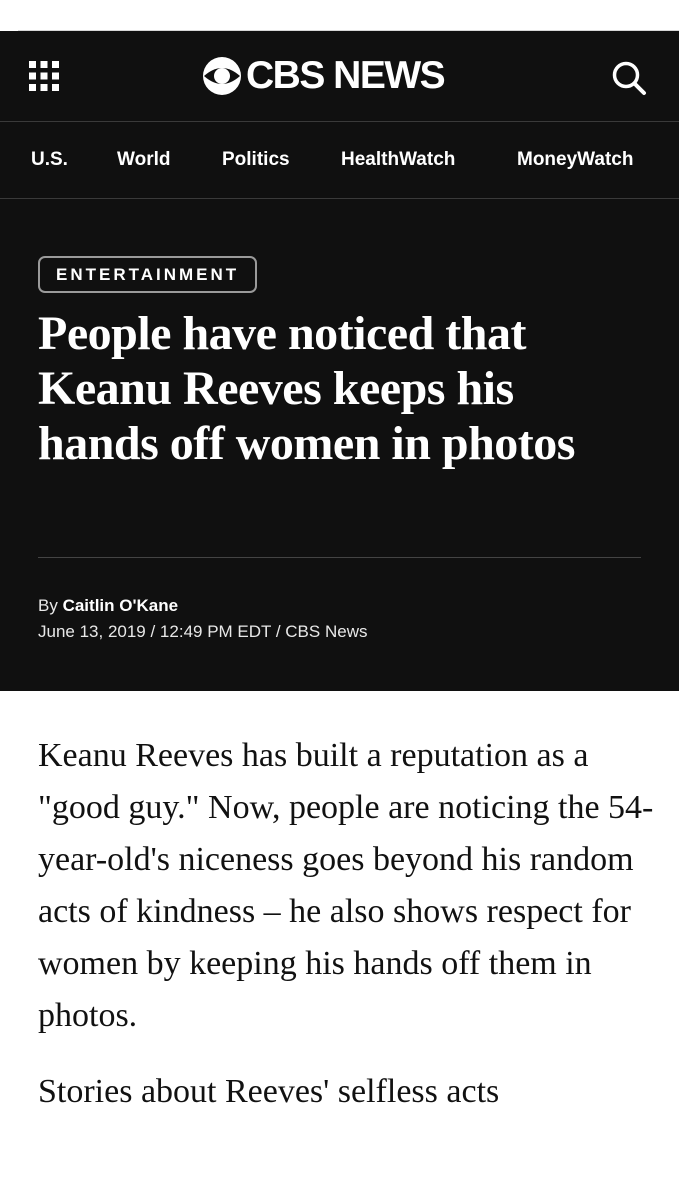 The image size is (679, 1200). Describe the element at coordinates (44, 76) in the screenshot. I see `grid-menu-icon` at that location.